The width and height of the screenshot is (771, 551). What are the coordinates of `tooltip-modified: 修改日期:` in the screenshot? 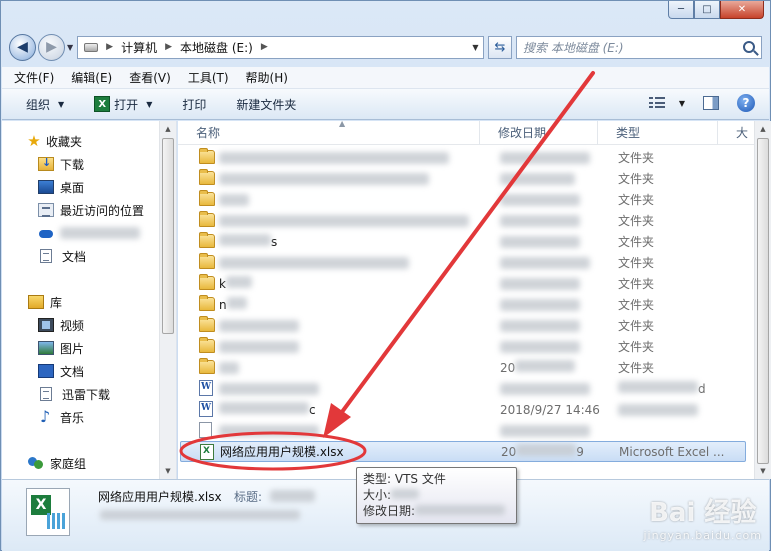 It's located at (436, 511).